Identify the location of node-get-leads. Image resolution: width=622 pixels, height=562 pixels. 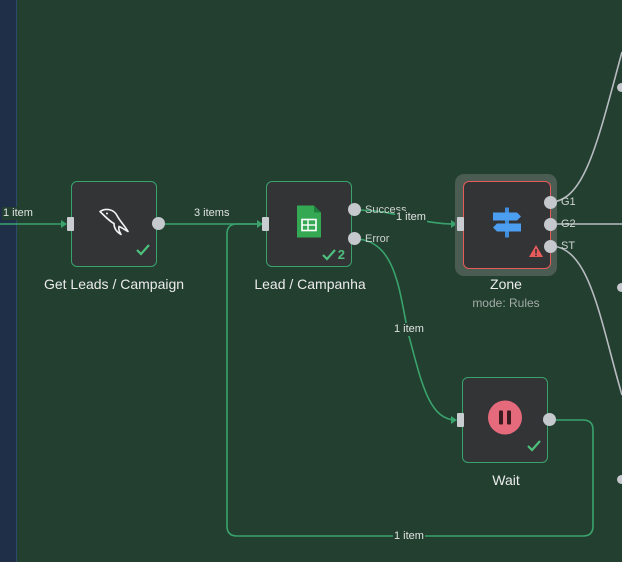
(114, 224).